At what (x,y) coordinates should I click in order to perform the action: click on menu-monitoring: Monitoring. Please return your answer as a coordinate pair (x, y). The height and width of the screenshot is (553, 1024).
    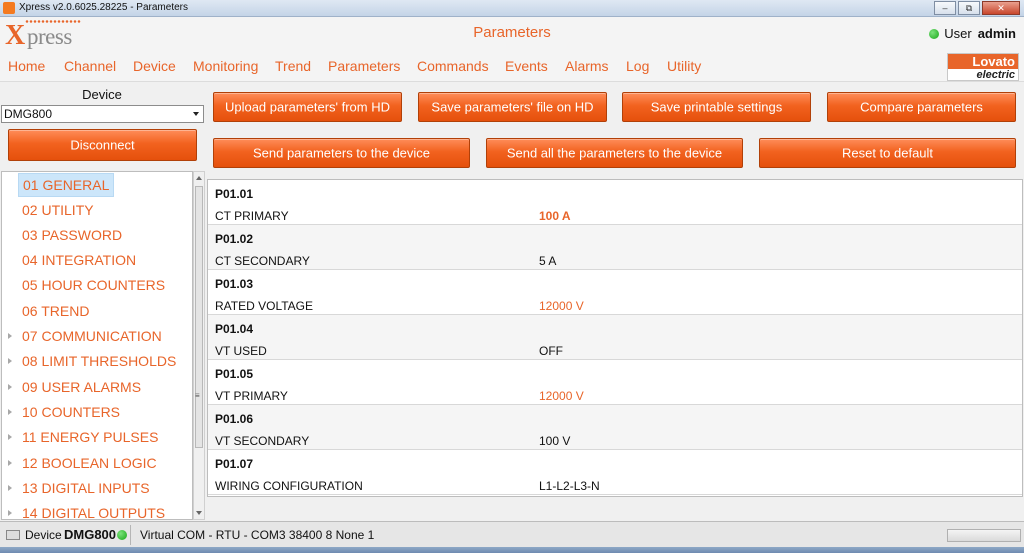
    Looking at the image, I should click on (225, 66).